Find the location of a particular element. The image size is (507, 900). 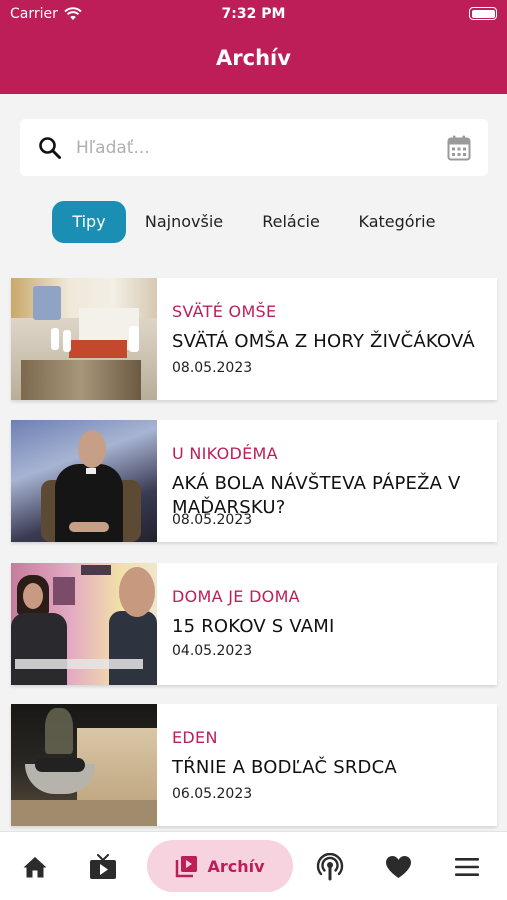

item-category: U NIKODÉMA is located at coordinates (225, 453).